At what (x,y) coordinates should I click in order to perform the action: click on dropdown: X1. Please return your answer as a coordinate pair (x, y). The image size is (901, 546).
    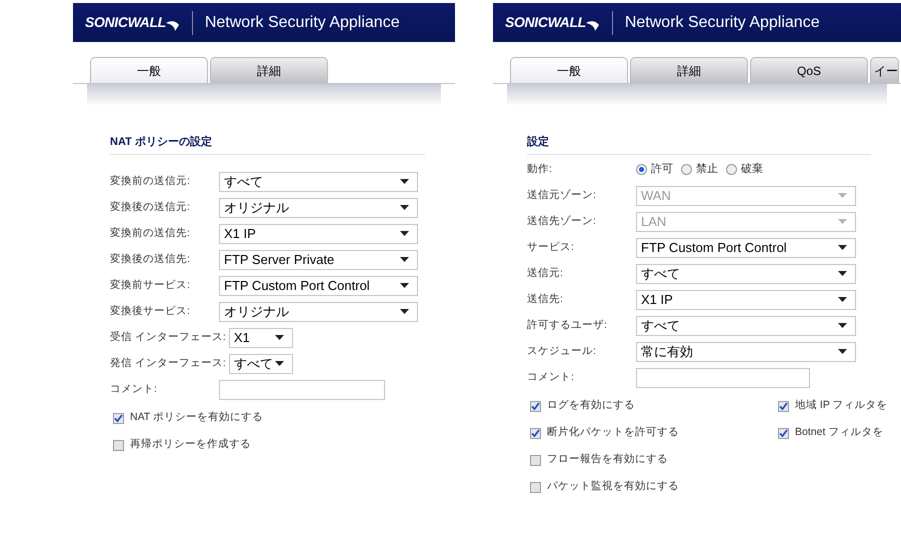
    Looking at the image, I should click on (260, 338).